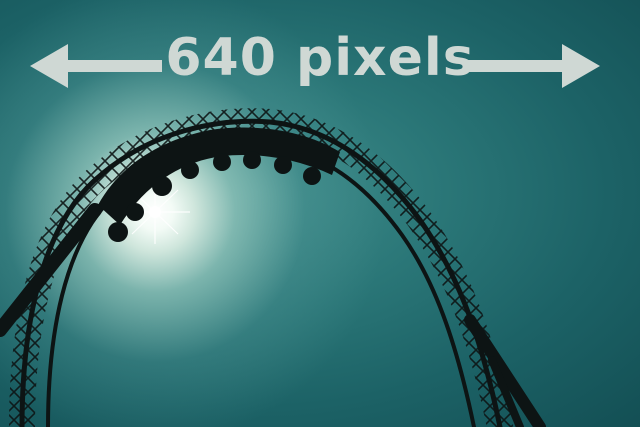  What do you see at coordinates (155, 212) in the screenshot?
I see `sun` at bounding box center [155, 212].